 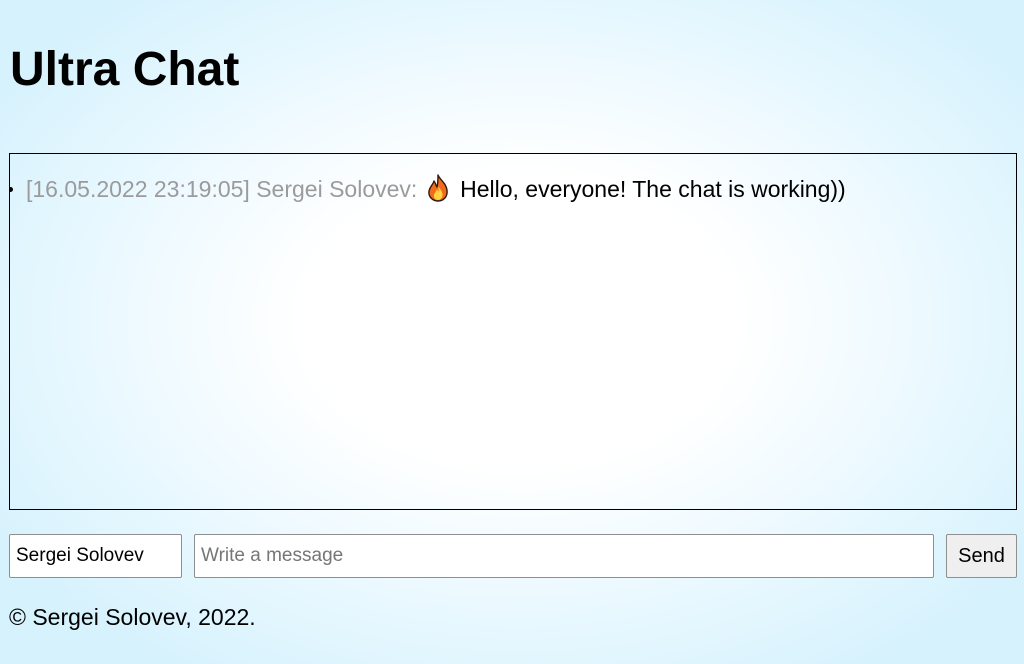 I want to click on name-input, so click(x=95, y=556).